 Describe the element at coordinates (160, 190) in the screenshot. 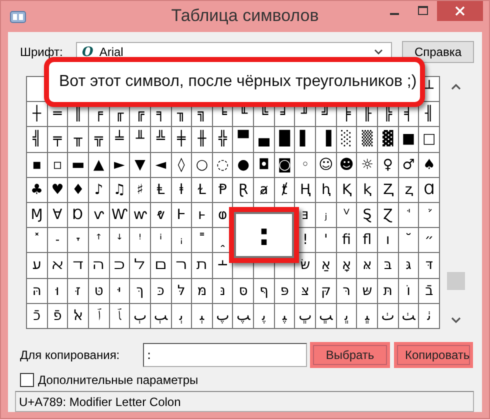

I see `symbol-cell: Ⱡ` at that location.